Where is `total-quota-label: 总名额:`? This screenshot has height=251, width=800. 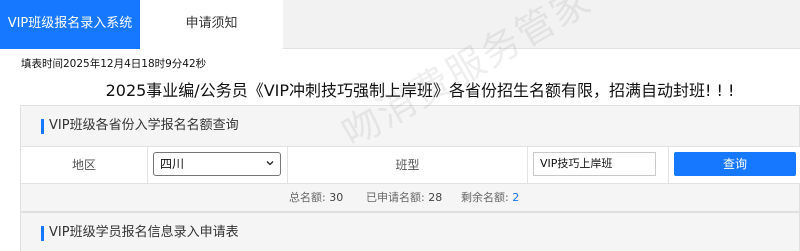 total-quota-label: 总名额: is located at coordinates (307, 197).